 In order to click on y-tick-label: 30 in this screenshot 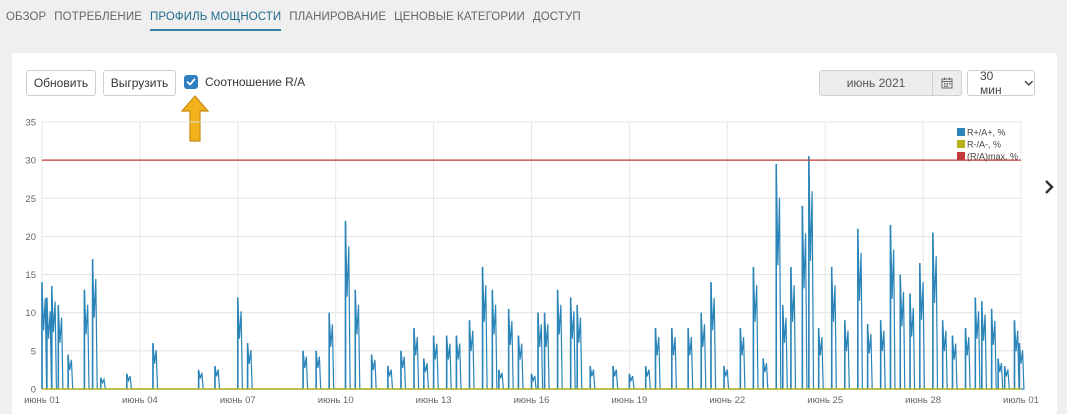, I will do `click(30, 161)`.